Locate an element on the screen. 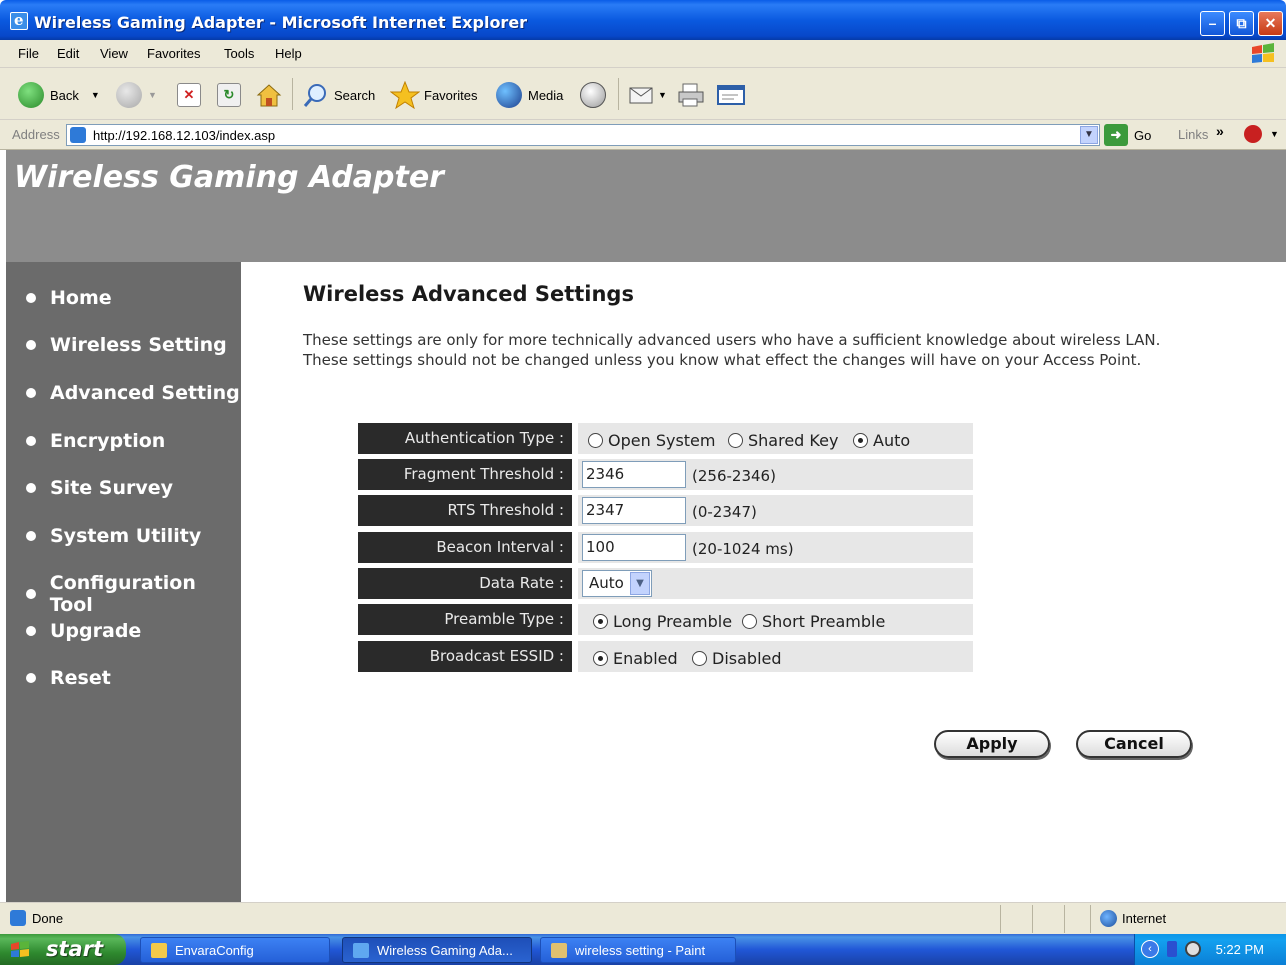  start-button: start is located at coordinates (63, 949).